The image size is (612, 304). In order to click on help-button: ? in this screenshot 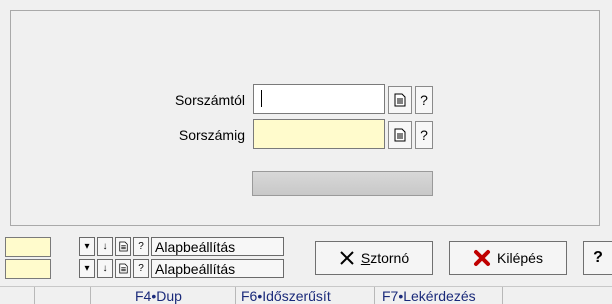, I will do `click(597, 258)`.